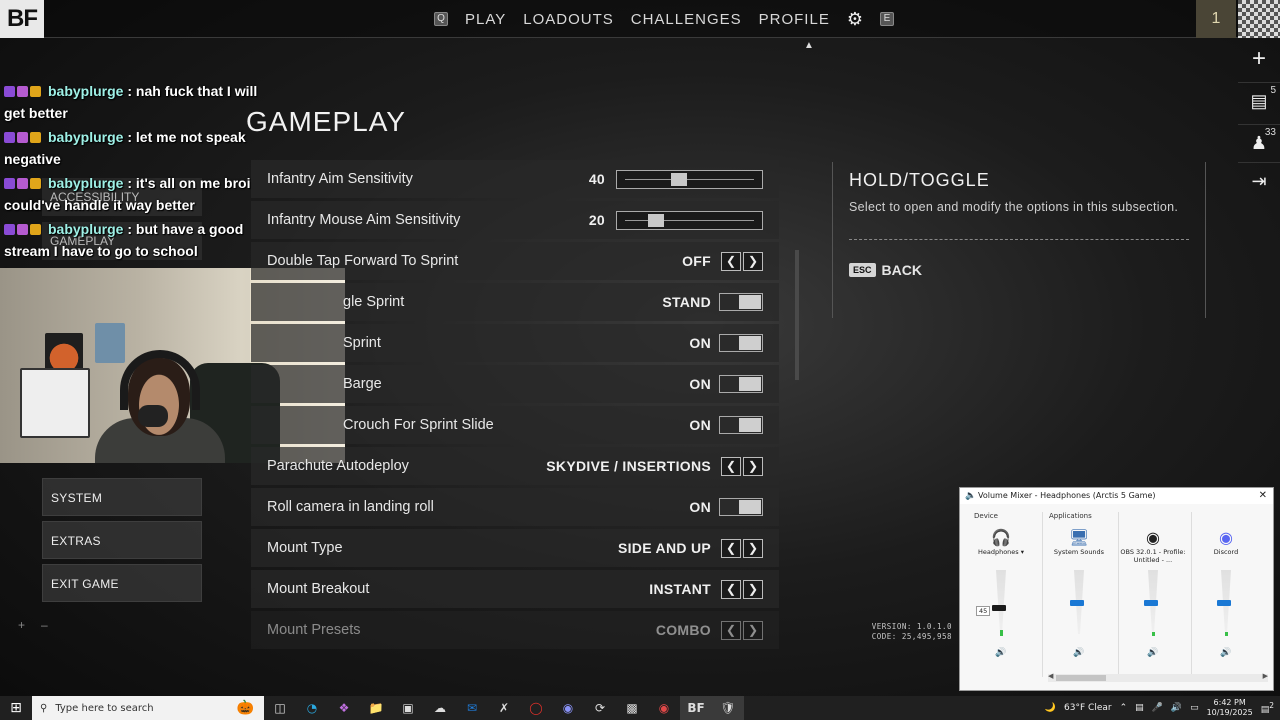 The height and width of the screenshot is (720, 1280). What do you see at coordinates (1263, 496) in the screenshot?
I see `close-icon: ✕` at bounding box center [1263, 496].